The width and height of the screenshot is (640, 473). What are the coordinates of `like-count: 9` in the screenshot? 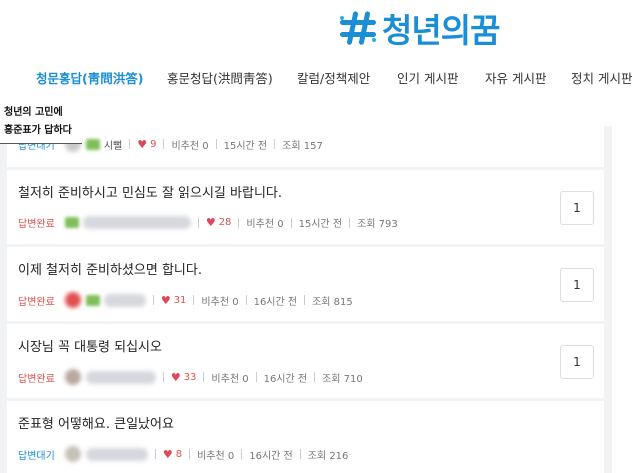 It's located at (153, 144).